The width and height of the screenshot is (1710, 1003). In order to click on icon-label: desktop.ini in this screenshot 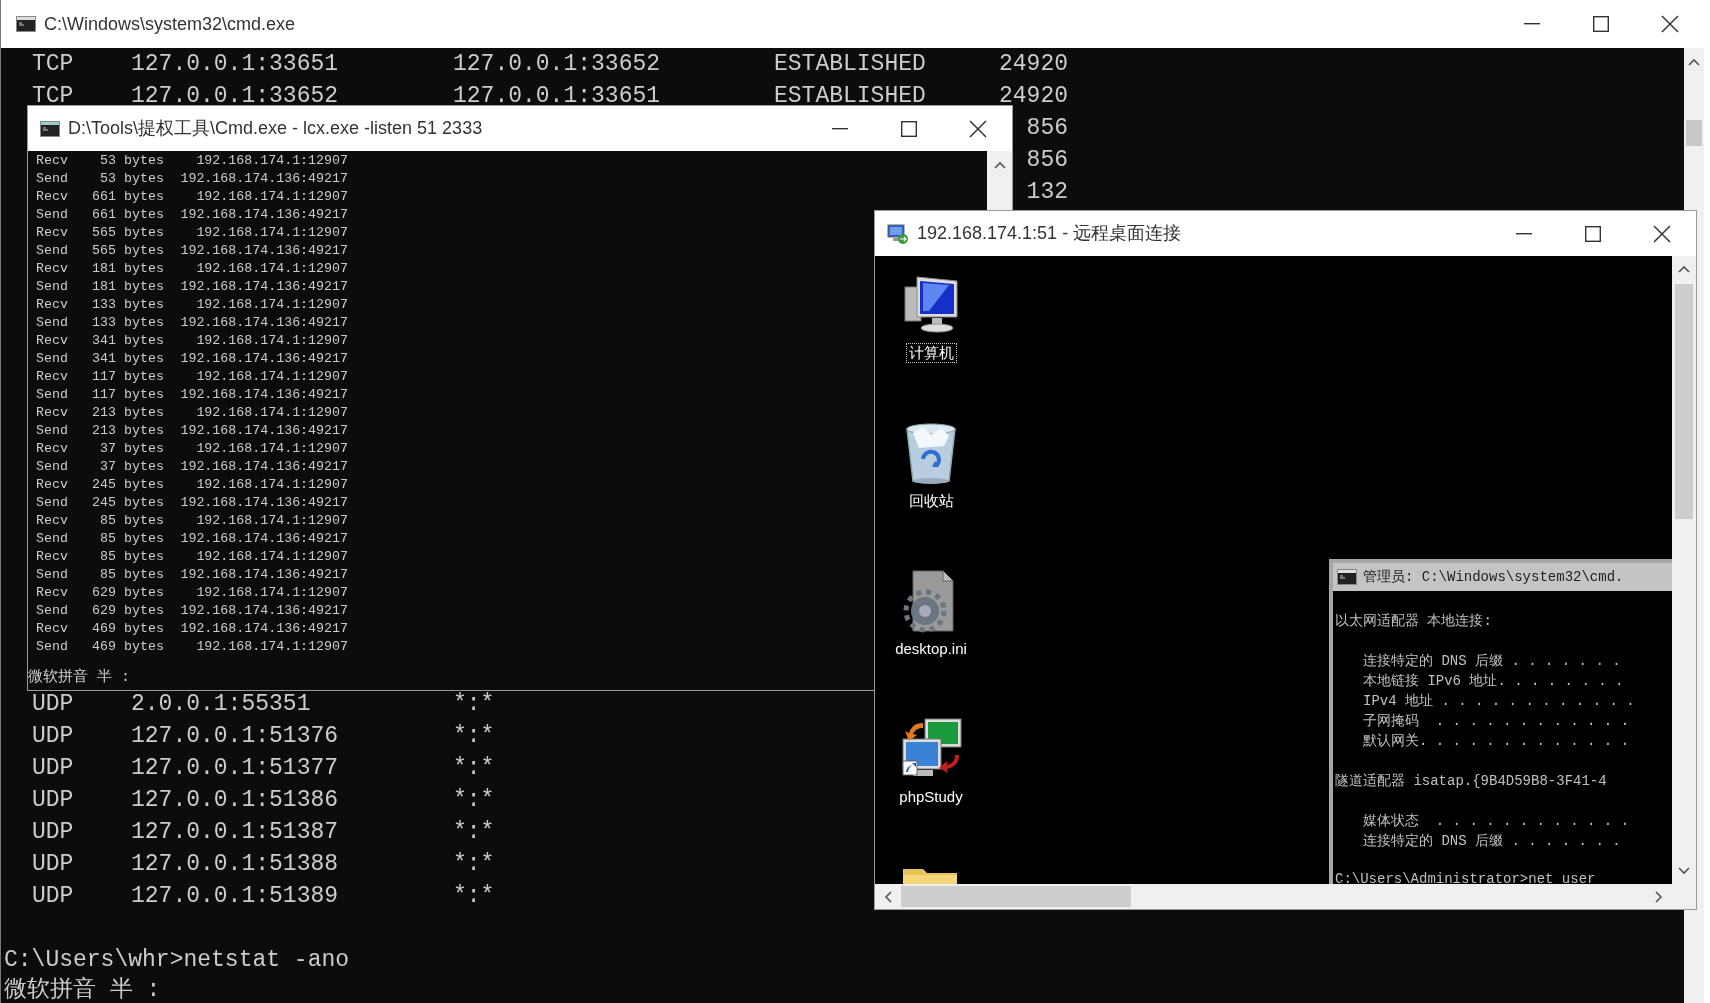, I will do `click(931, 649)`.